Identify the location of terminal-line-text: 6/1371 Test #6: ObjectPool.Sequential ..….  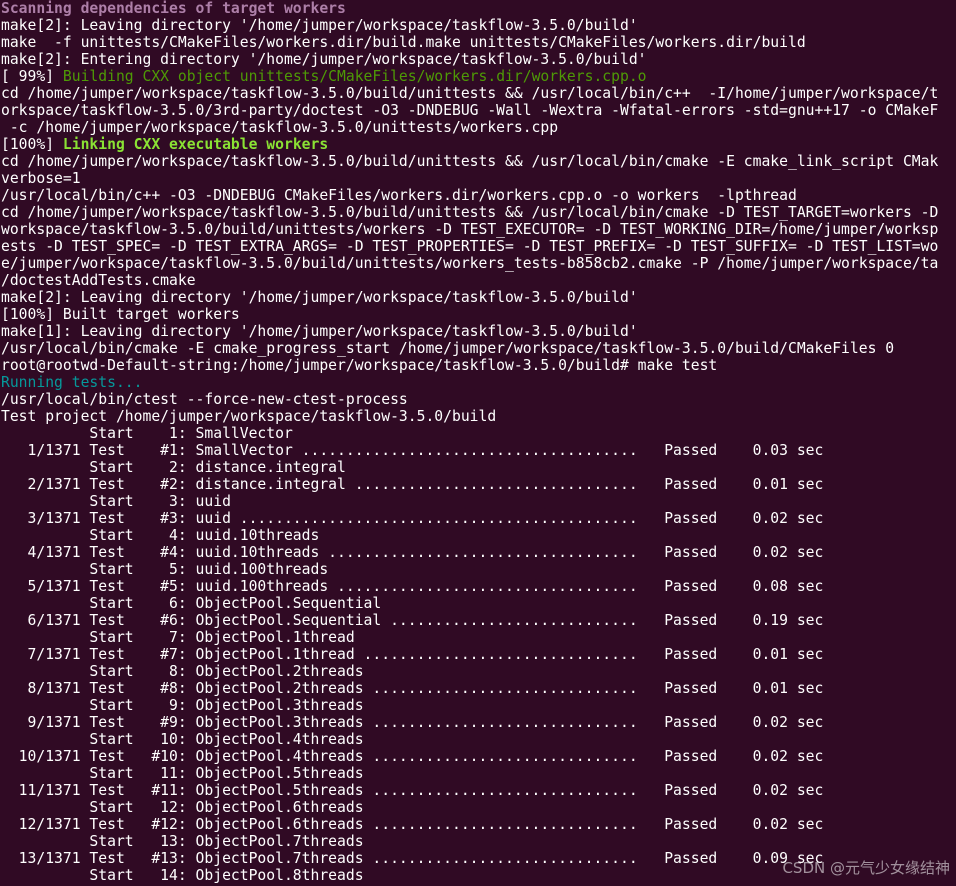
(412, 620).